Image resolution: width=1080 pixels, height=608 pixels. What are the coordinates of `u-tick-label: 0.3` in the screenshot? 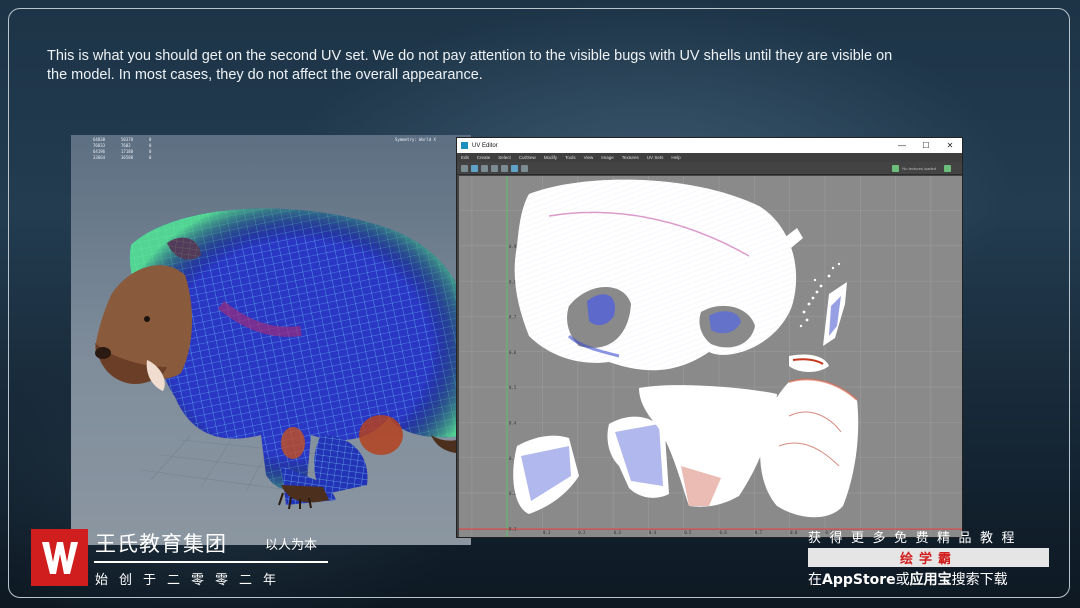 It's located at (618, 532).